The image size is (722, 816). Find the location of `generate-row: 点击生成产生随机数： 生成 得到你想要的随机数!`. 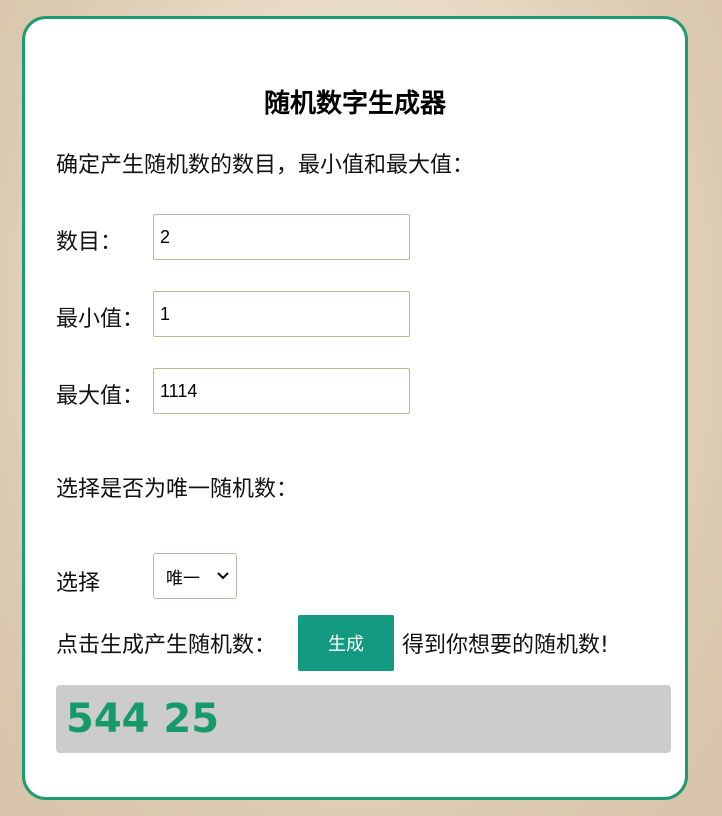

generate-row: 点击生成产生随机数： 生成 得到你想要的随机数! is located at coordinates (332, 643).